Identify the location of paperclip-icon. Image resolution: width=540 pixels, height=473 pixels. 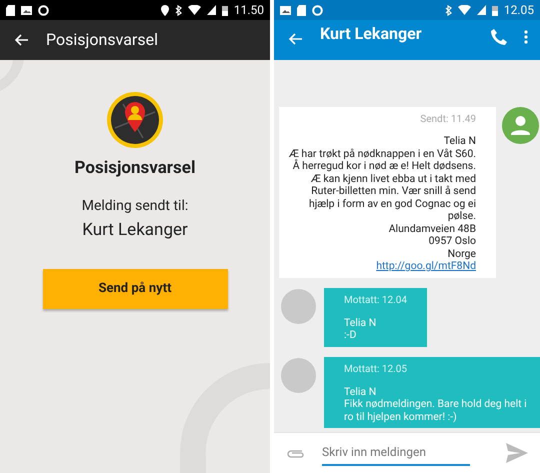
(295, 453).